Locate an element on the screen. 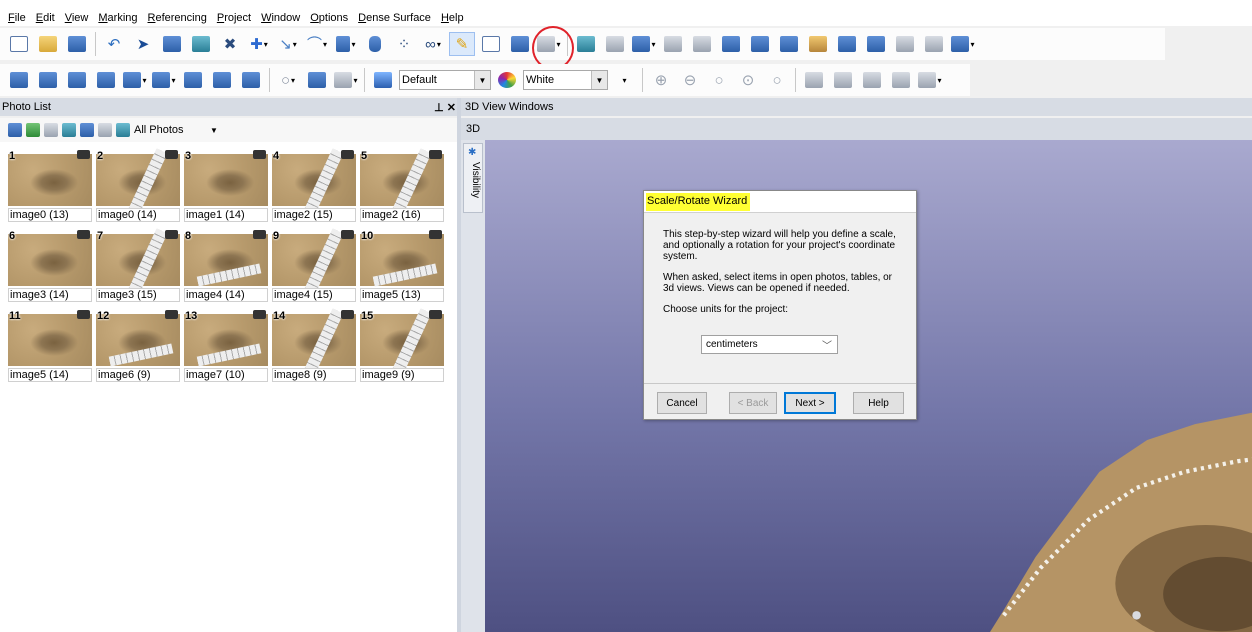  help-button: Help is located at coordinates (878, 403).